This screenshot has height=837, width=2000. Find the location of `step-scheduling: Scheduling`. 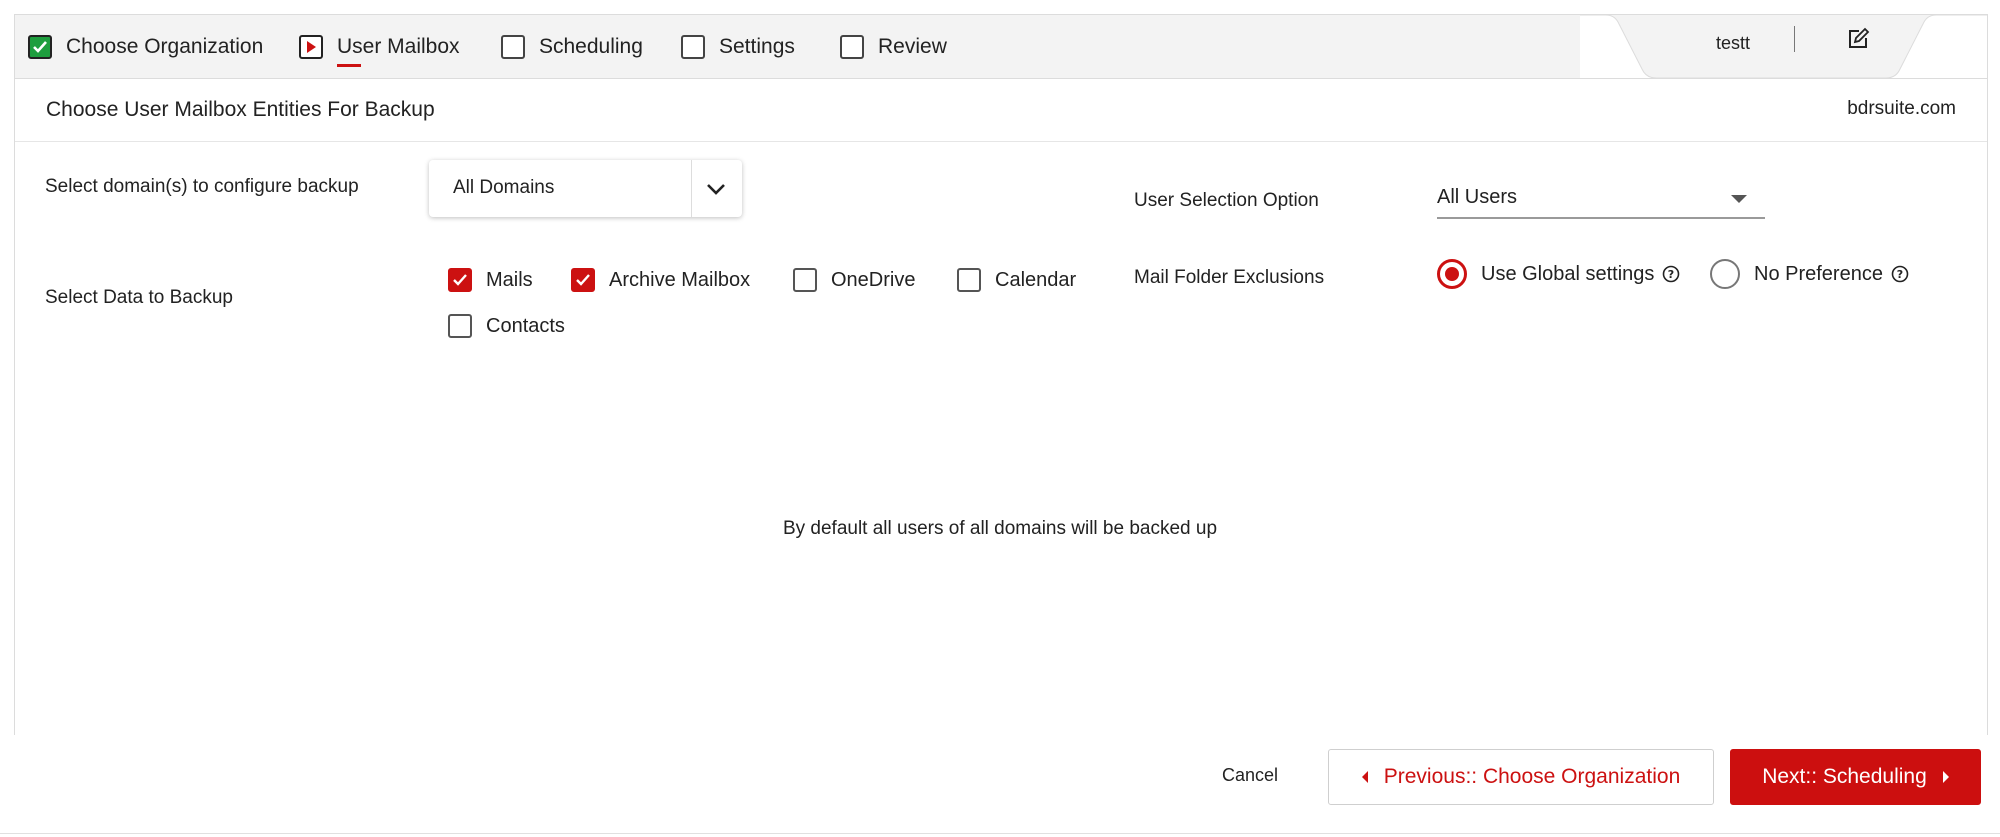

step-scheduling: Scheduling is located at coordinates (572, 47).